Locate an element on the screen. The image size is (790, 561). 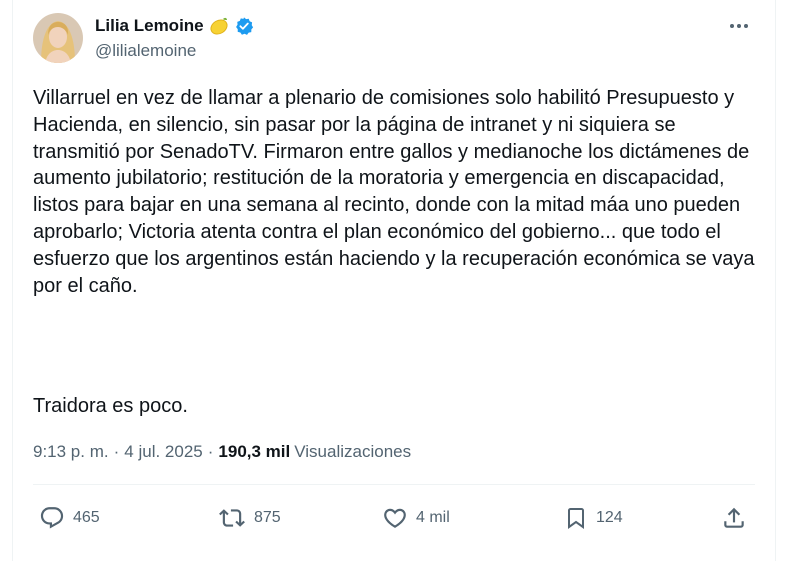
author-name-row: Lilia Lemoine is located at coordinates (174, 26).